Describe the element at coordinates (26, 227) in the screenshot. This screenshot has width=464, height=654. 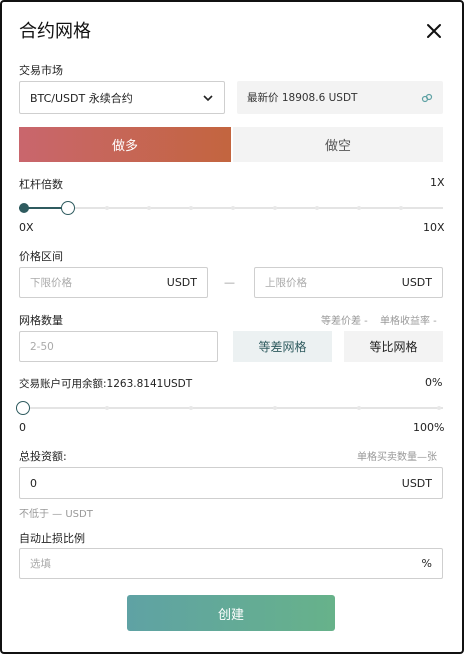
I see `leverage-min: 0X` at that location.